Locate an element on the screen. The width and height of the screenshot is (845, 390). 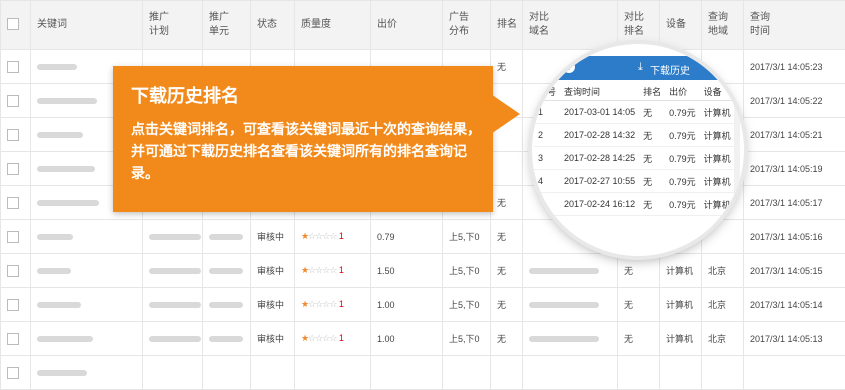
distribution-cell is located at coordinates (467, 373).